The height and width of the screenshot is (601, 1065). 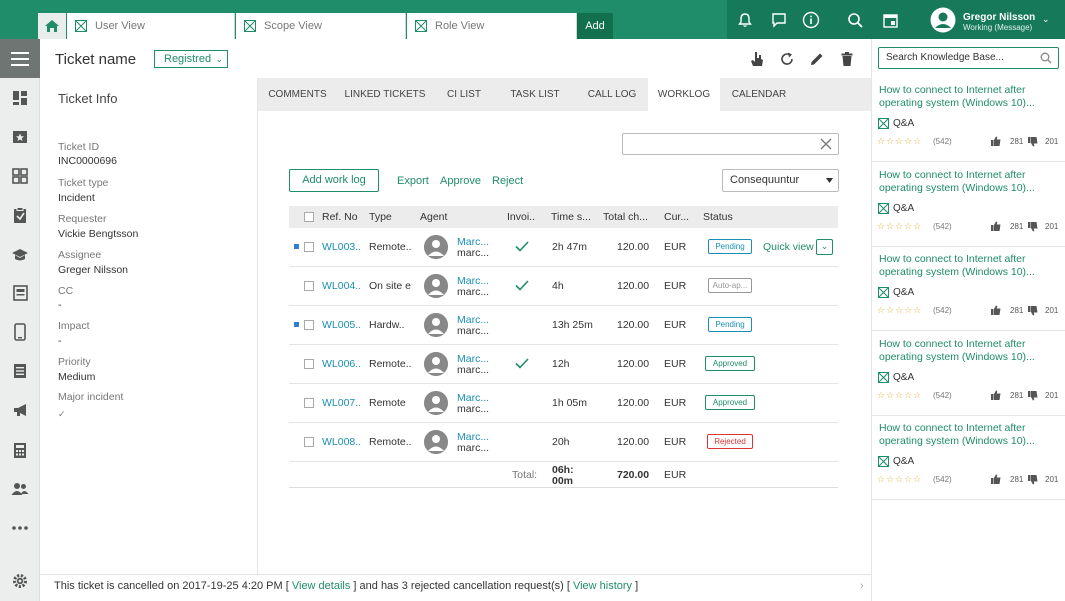 What do you see at coordinates (507, 181) in the screenshot?
I see `reject-button: Reject` at bounding box center [507, 181].